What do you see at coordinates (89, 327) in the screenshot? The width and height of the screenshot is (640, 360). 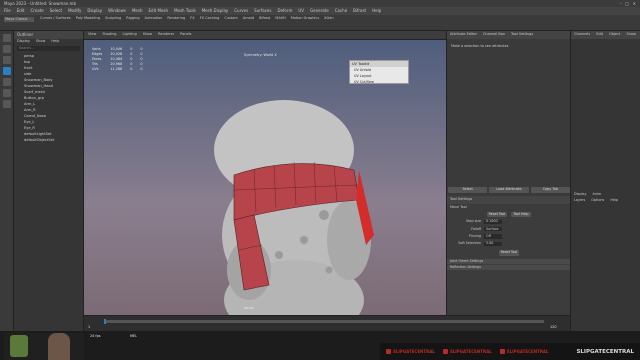 I see `timeline-start: 1` at bounding box center [89, 327].